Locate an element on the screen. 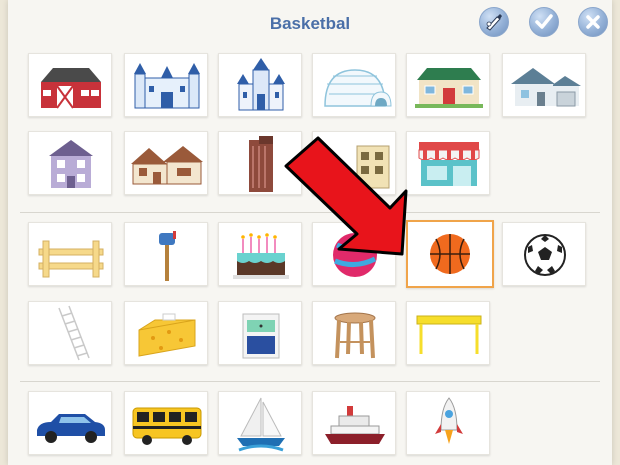 Image resolution: width=620 pixels, height=465 pixels. confirm-button is located at coordinates (544, 22).